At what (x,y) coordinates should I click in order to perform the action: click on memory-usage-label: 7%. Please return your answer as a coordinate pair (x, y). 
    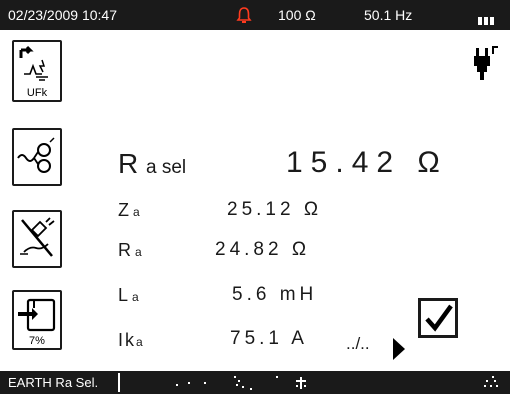
    Looking at the image, I should click on (37, 341).